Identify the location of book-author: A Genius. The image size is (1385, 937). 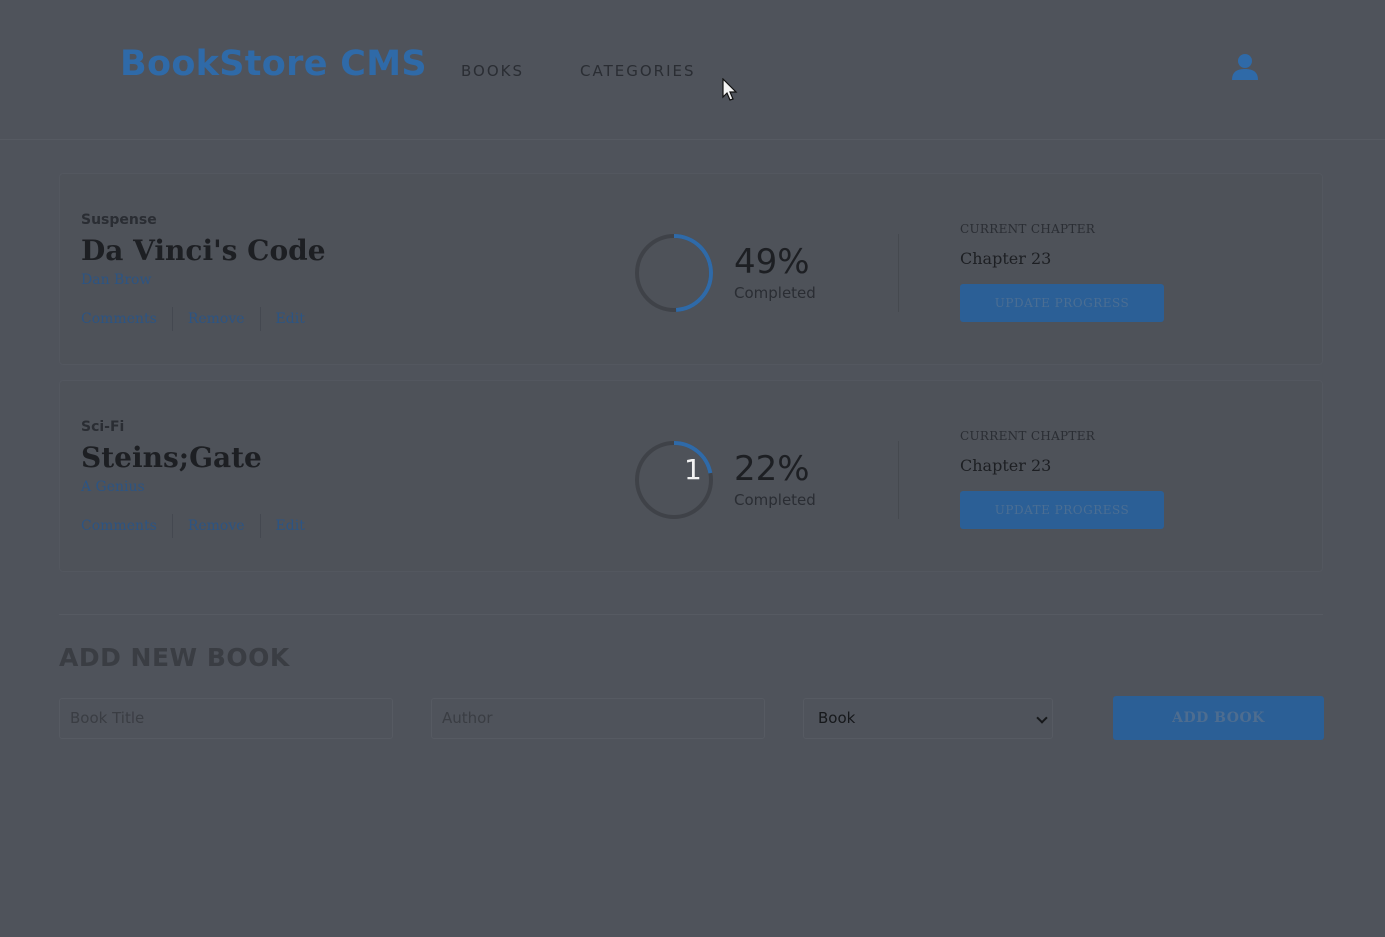
(113, 487).